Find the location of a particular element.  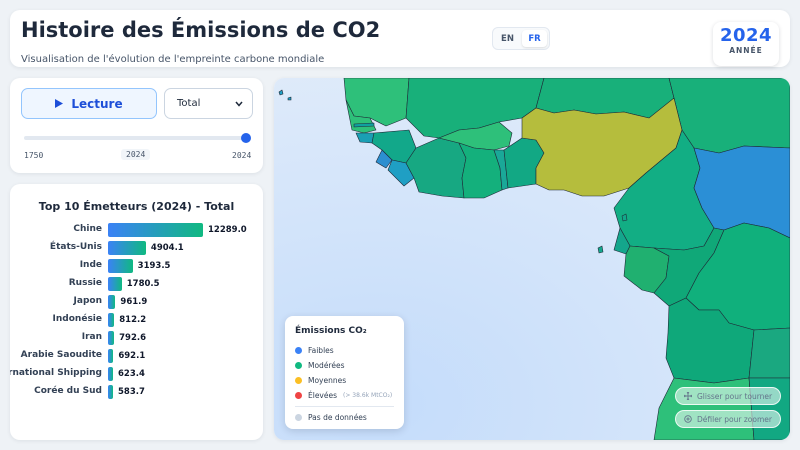

ranking-value: 623.4 is located at coordinates (131, 374).